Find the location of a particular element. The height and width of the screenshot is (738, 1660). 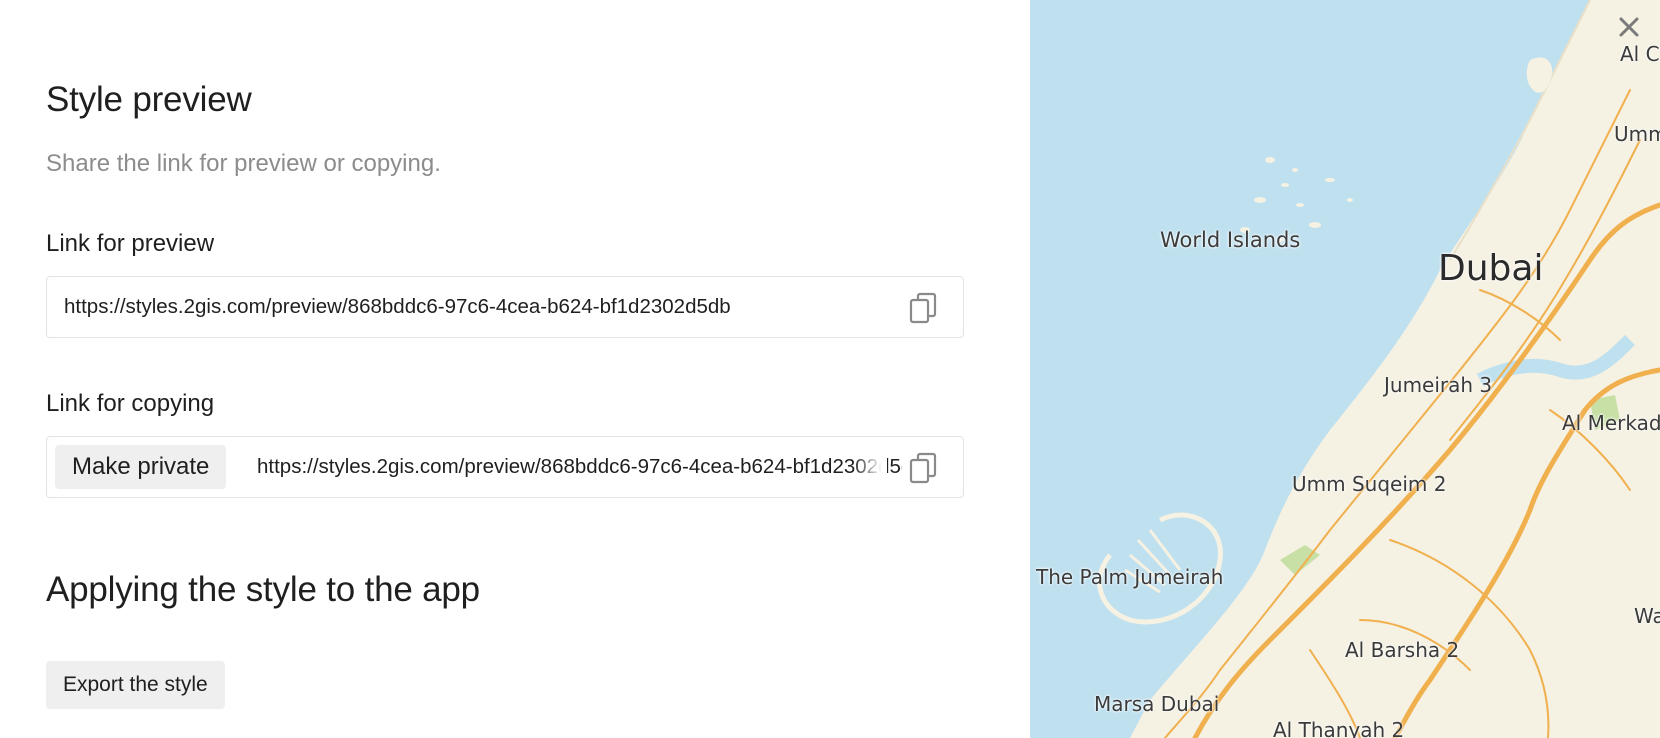

page-title: Style preview is located at coordinates (149, 99).